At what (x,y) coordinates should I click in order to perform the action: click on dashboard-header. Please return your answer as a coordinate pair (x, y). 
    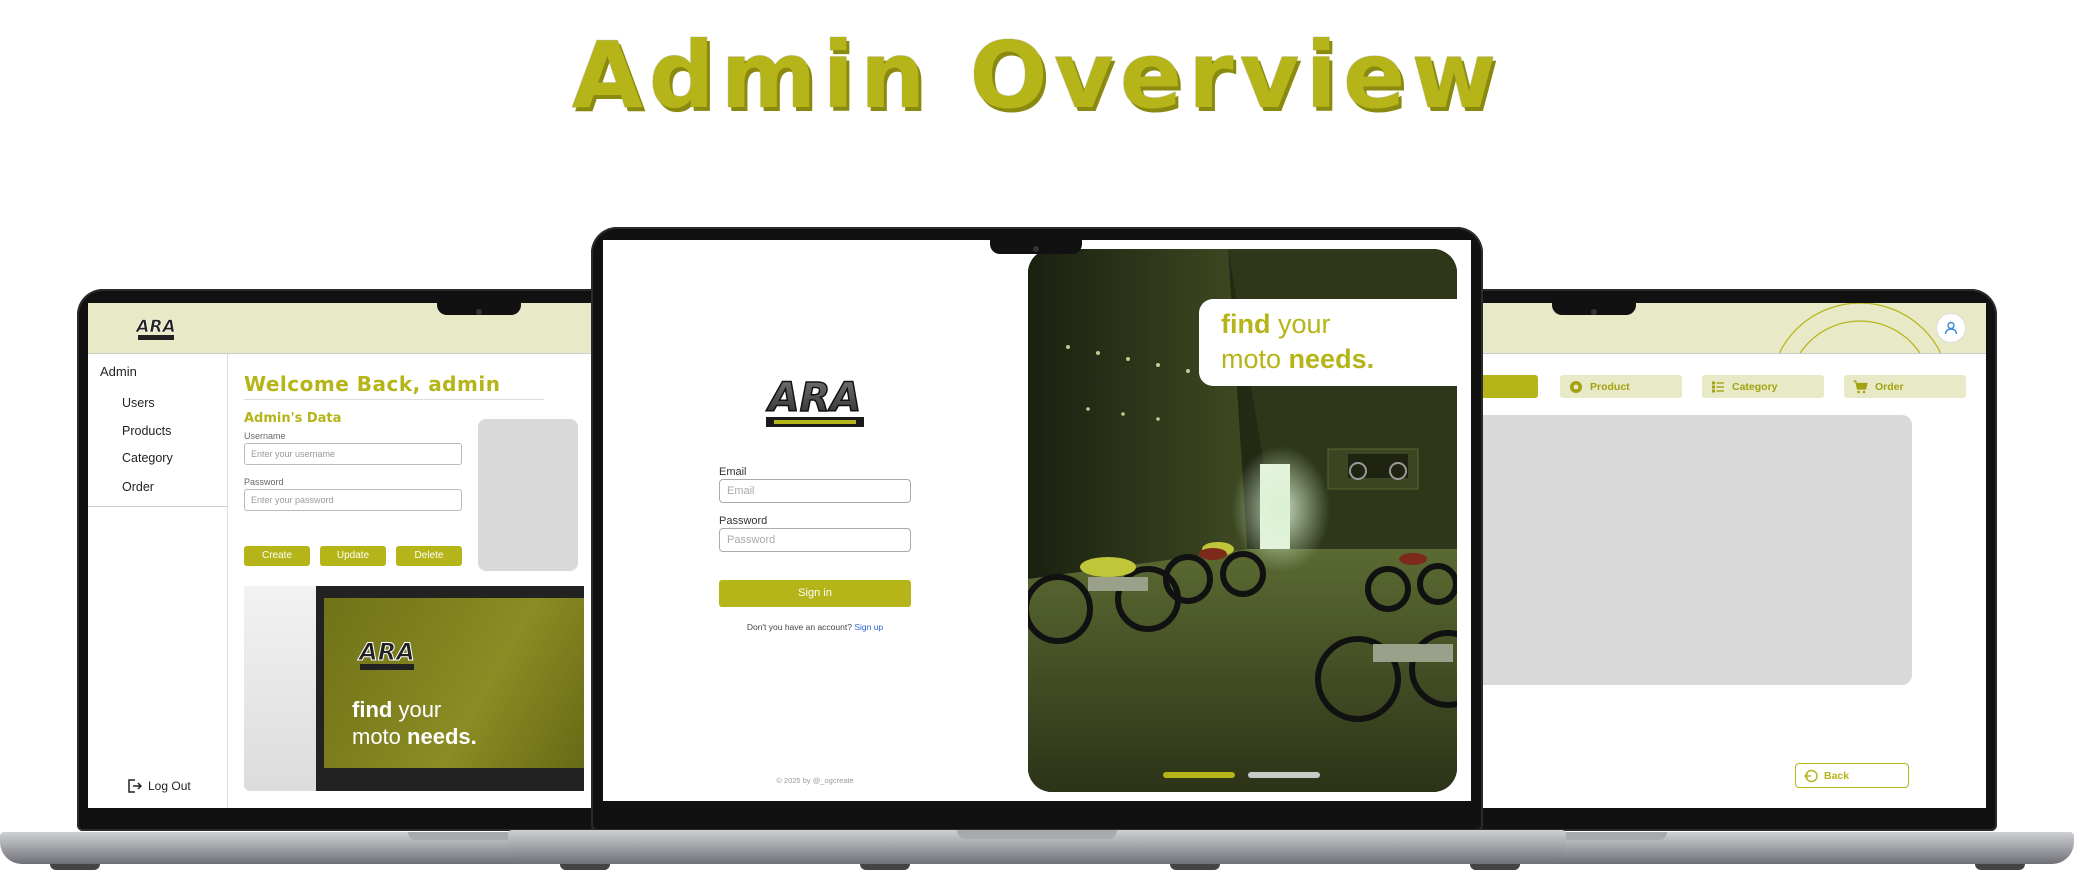
    Looking at the image, I should click on (1706, 328).